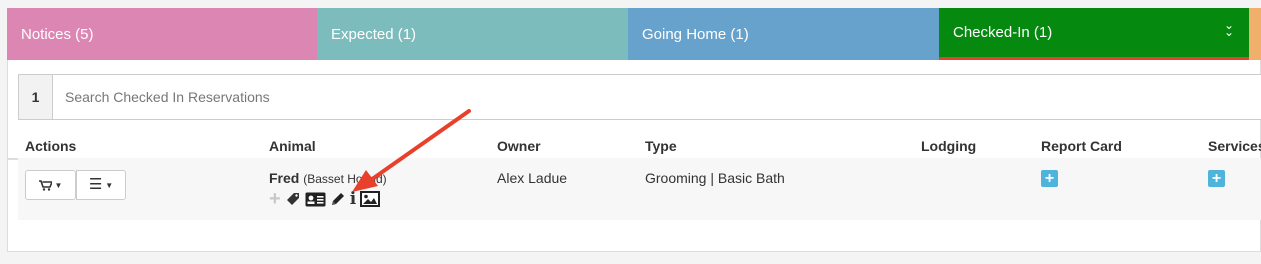 The image size is (1261, 264). Describe the element at coordinates (57, 34) in the screenshot. I see `tab-notices-label: Notices (5)` at that location.